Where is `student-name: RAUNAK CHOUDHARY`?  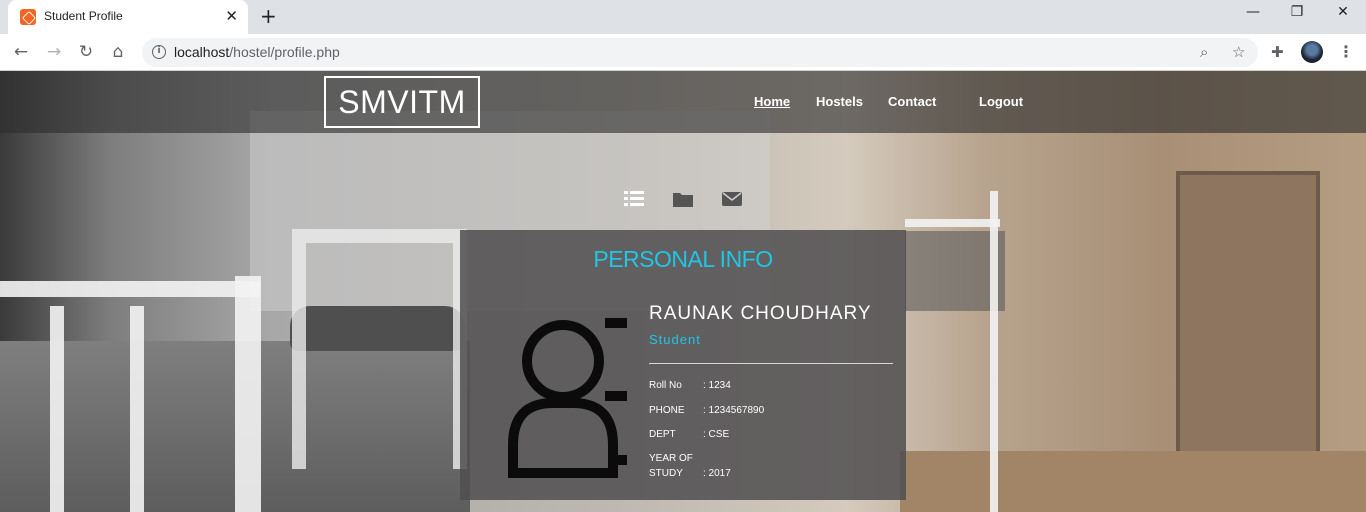
student-name: RAUNAK CHOUDHARY is located at coordinates (760, 313).